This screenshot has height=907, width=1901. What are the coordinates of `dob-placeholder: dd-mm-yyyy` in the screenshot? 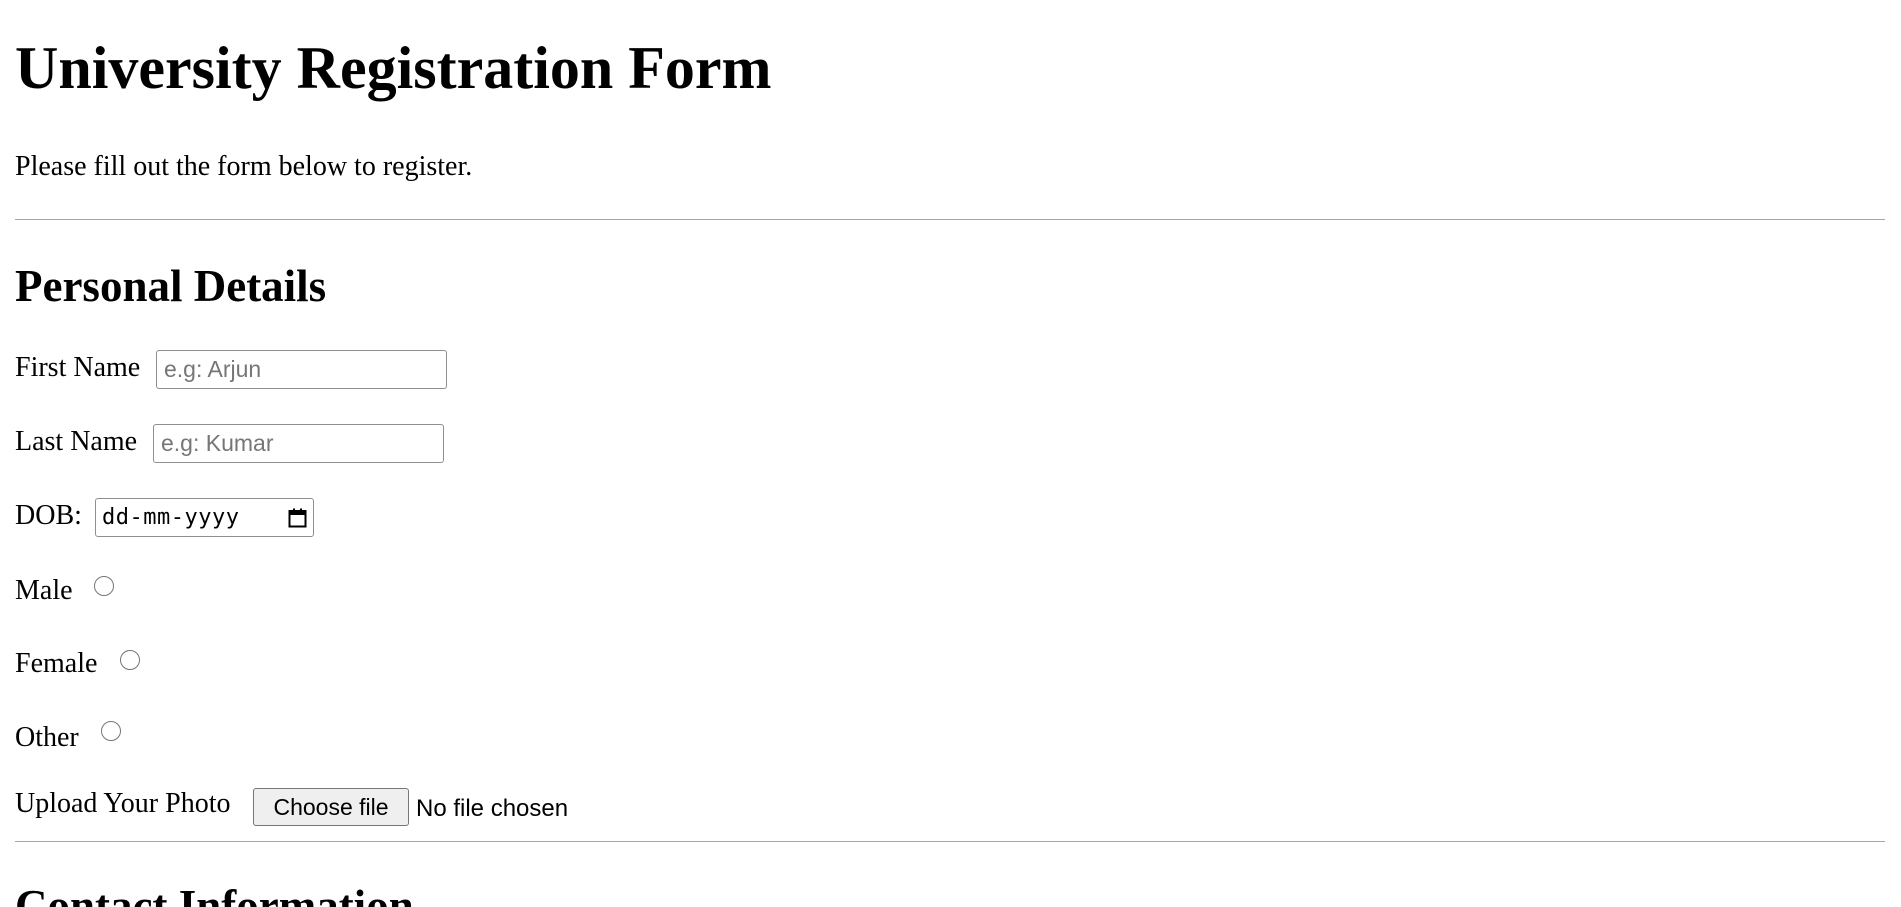 It's located at (171, 517).